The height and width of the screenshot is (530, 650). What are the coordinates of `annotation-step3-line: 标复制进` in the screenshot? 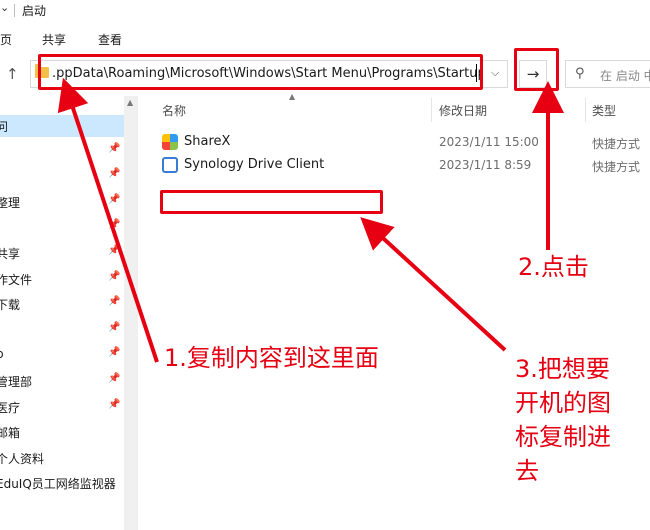 It's located at (563, 437).